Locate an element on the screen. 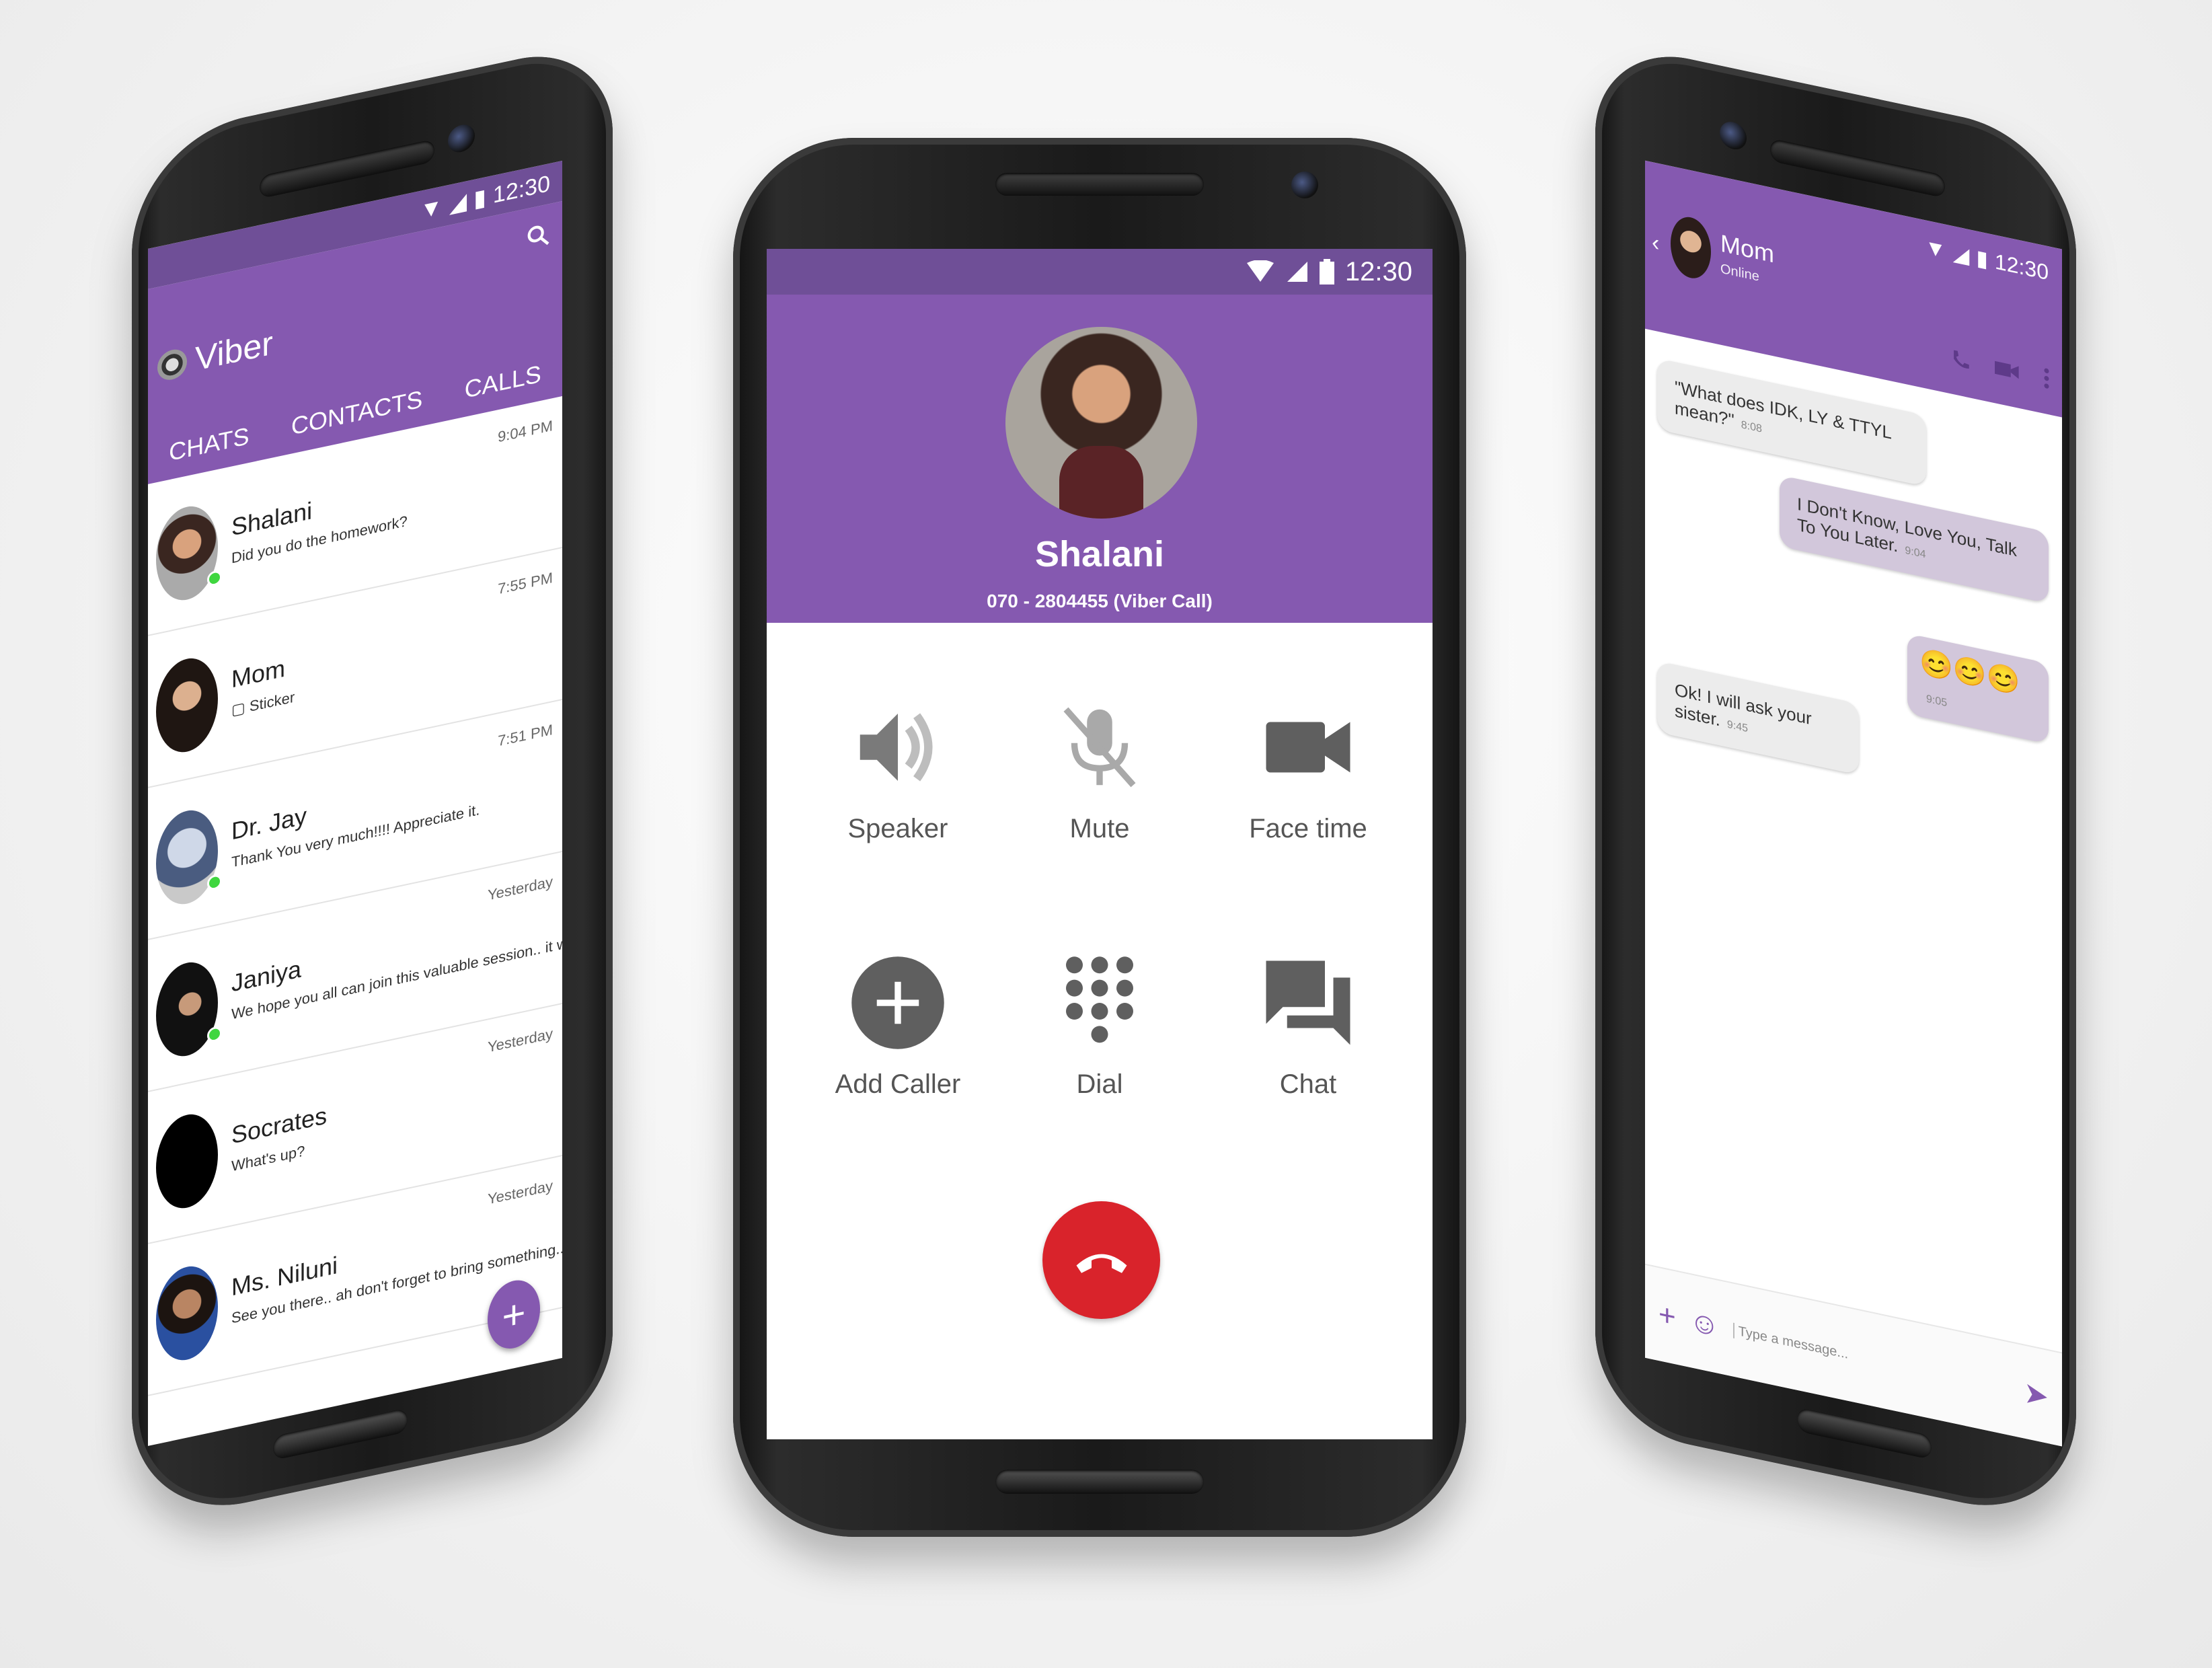 The image size is (2212, 1668). chat-name: Janiya is located at coordinates (266, 976).